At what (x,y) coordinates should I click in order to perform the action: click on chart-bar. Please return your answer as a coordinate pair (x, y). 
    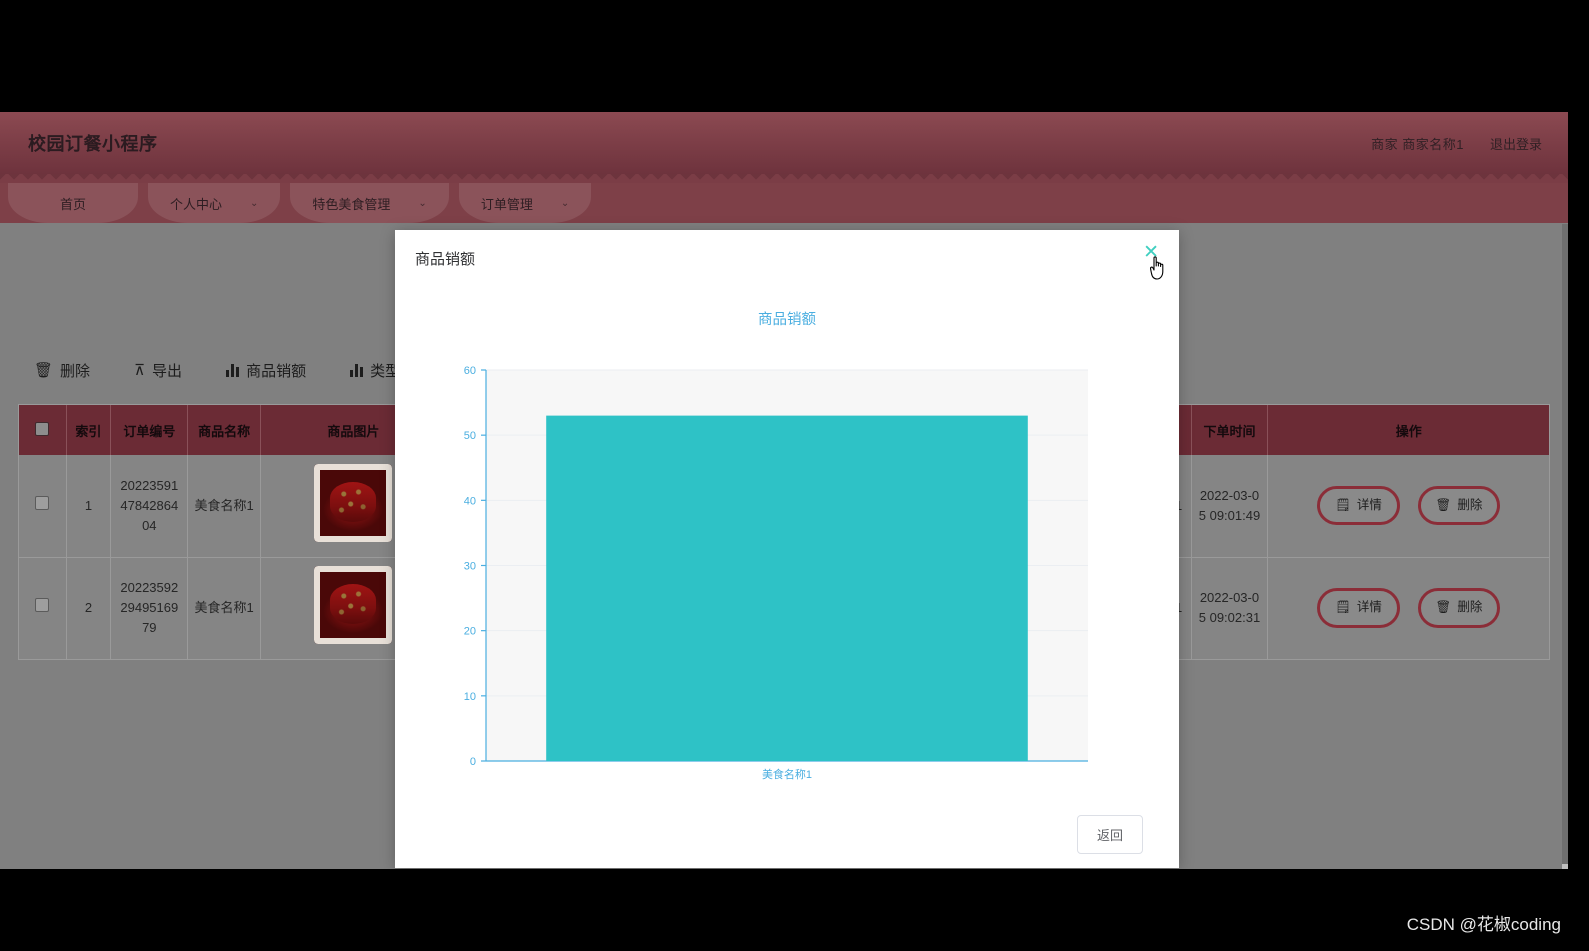
    Looking at the image, I should click on (787, 588).